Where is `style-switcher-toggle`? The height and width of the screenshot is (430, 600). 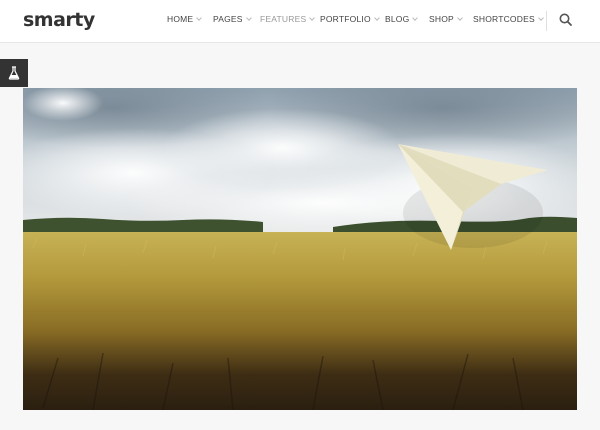
style-switcher-toggle is located at coordinates (14, 73).